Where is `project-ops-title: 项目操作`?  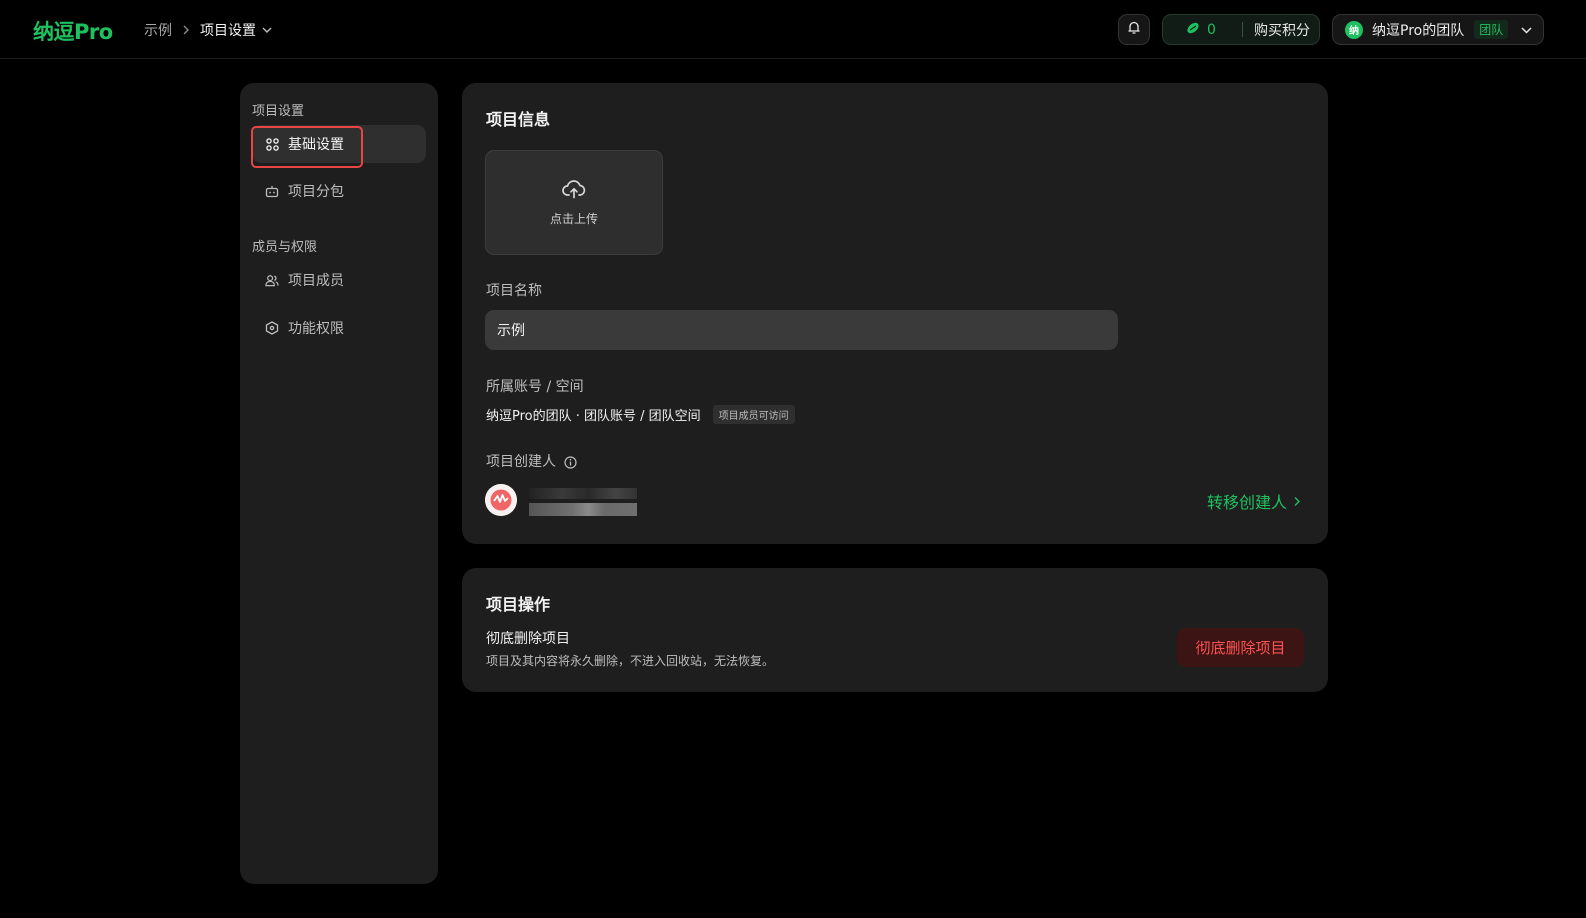
project-ops-title: 项目操作 is located at coordinates (518, 604).